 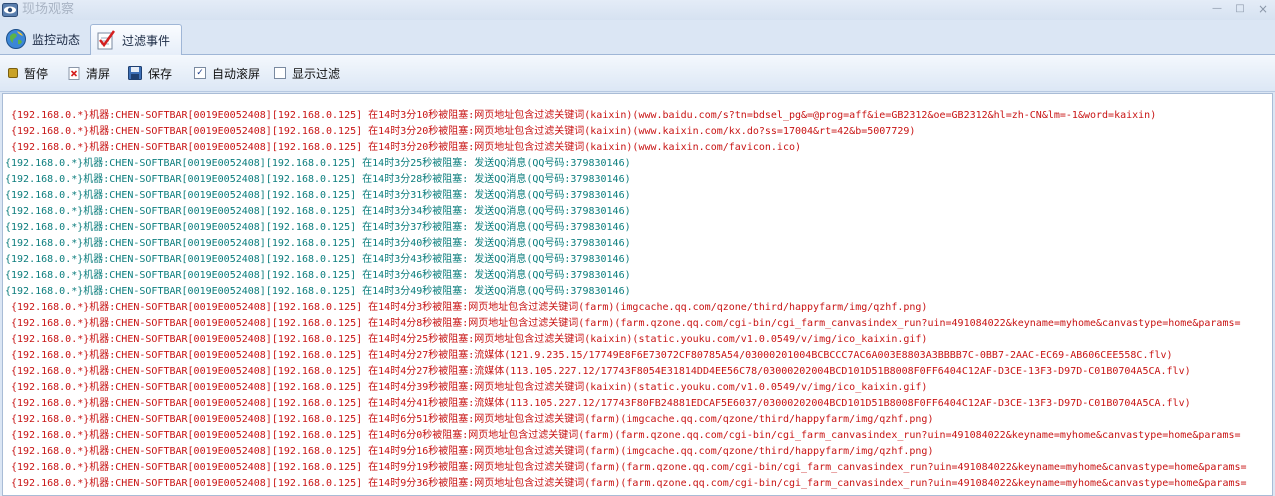 I want to click on tab-strip: 监控动态 过滤事件, so click(x=637, y=37).